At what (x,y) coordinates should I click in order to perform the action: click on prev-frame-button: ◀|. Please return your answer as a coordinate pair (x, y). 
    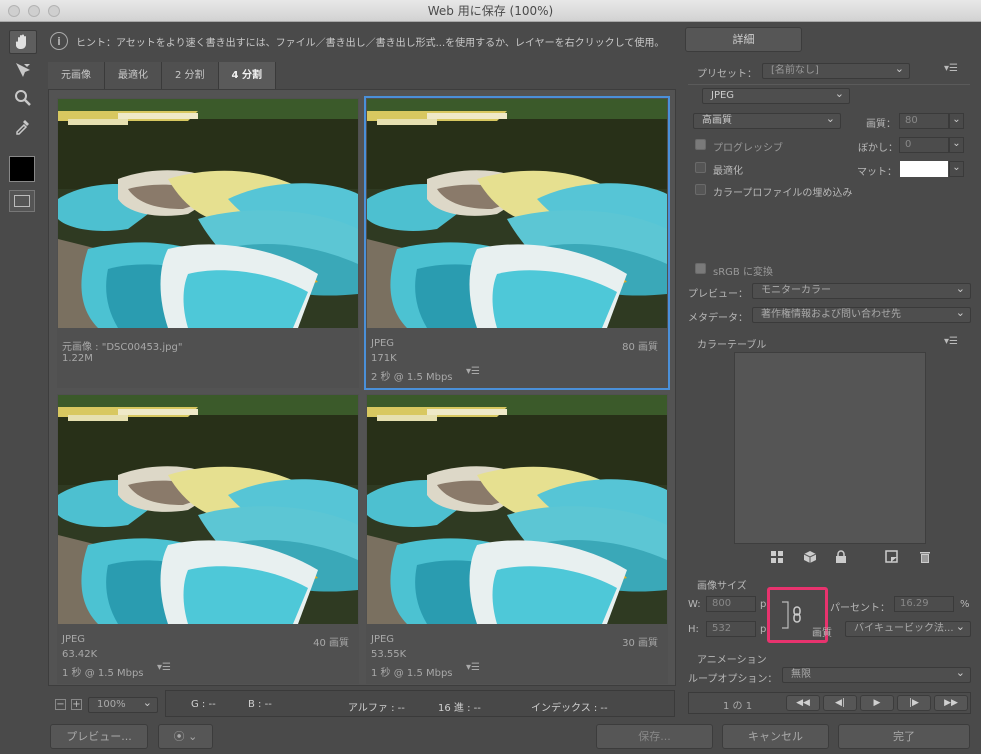
    Looking at the image, I should click on (840, 703).